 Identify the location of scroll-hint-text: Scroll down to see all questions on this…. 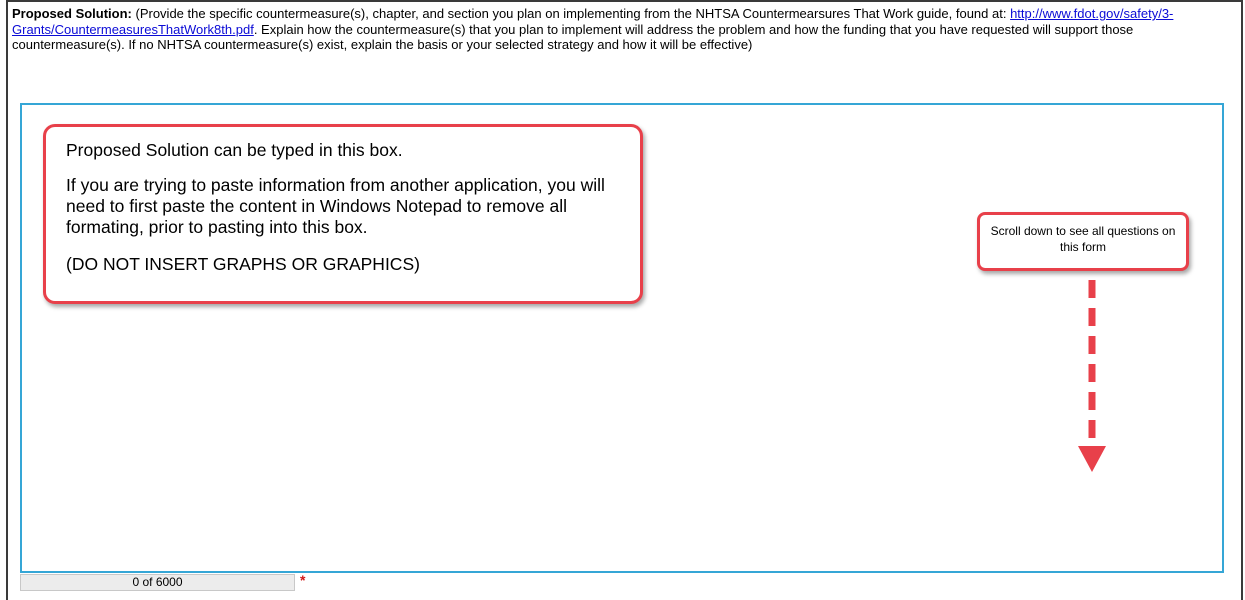
(1083, 239).